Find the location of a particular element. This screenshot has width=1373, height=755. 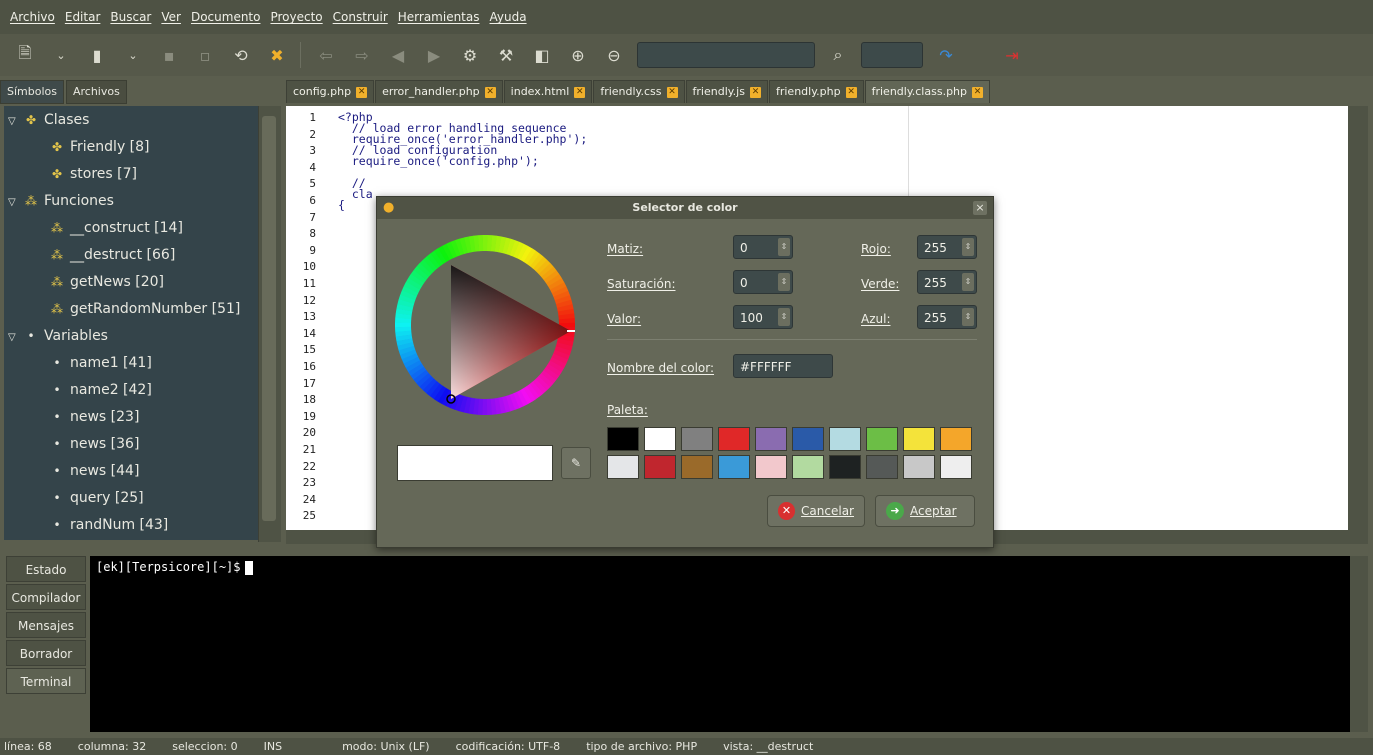

bottom-tab-borrador: Borrador is located at coordinates (46, 653).